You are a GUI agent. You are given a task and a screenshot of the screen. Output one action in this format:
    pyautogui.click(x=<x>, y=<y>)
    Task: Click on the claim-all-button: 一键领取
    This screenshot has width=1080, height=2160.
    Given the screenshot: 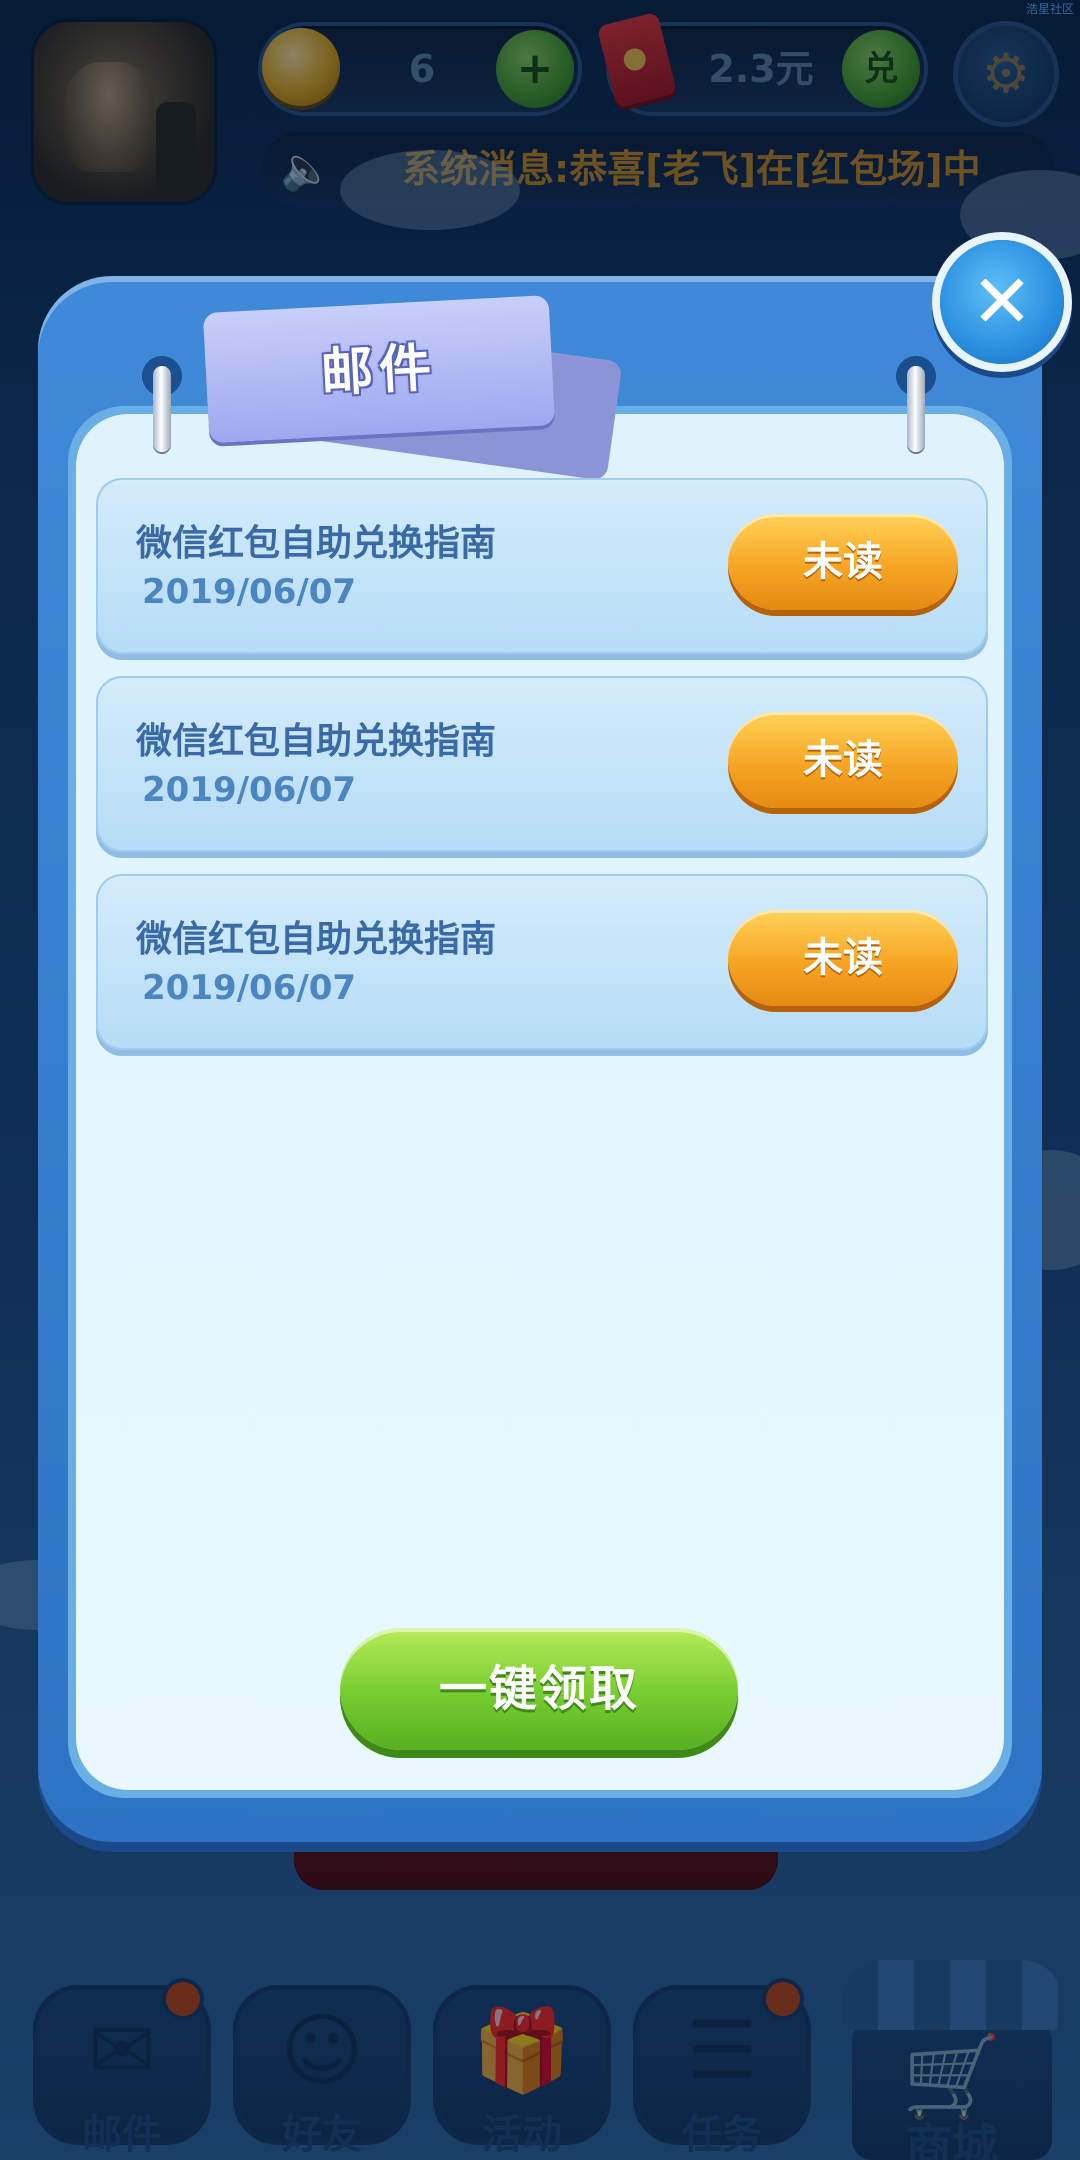 What is the action you would take?
    pyautogui.click(x=539, y=1689)
    